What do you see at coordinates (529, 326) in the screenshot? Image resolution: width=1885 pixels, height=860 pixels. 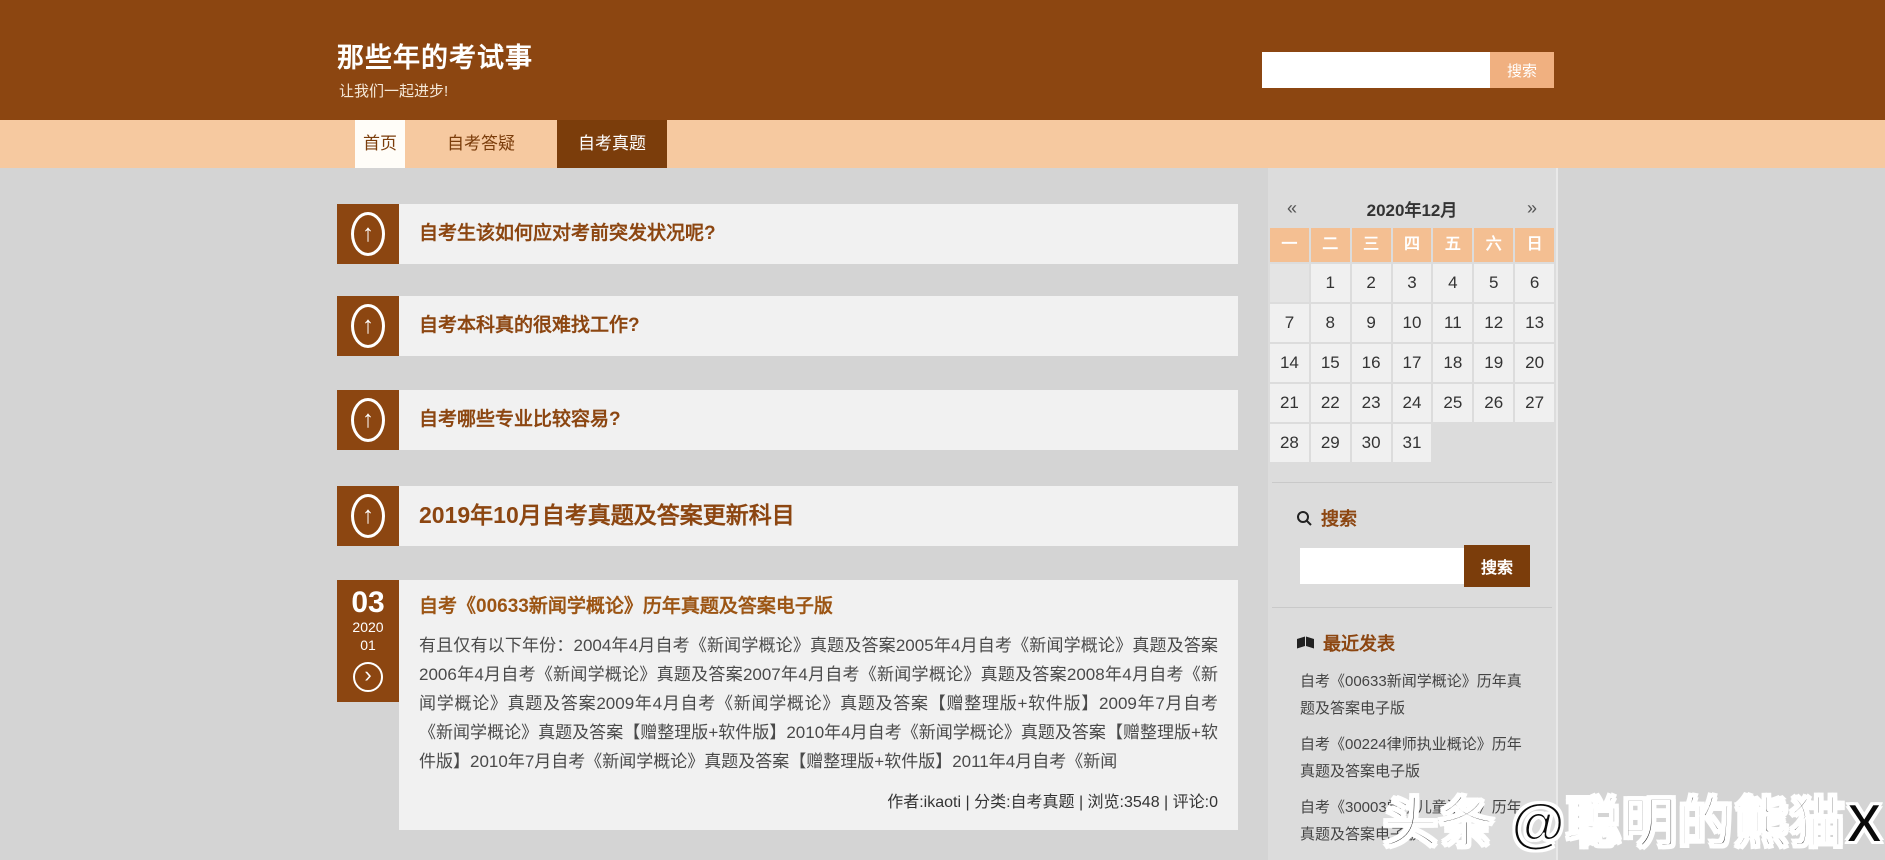 I see `article-title-link: 自考本科真的很难找工作?` at bounding box center [529, 326].